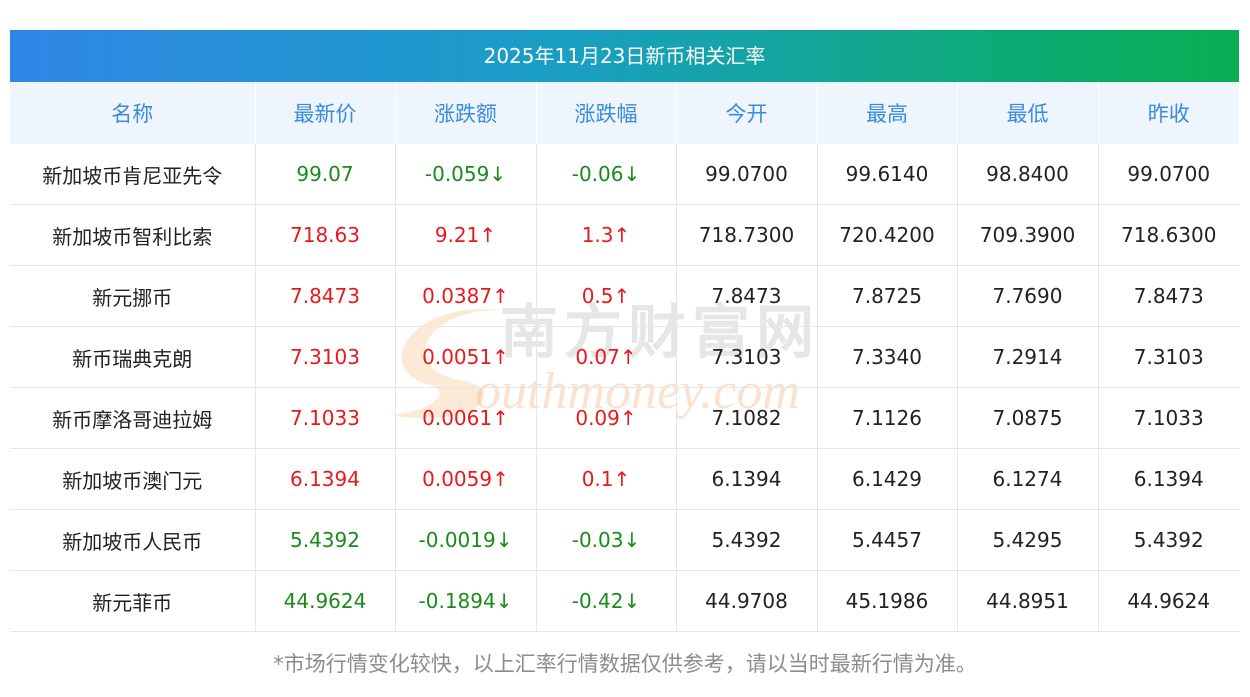 Image resolution: width=1250 pixels, height=697 pixels. What do you see at coordinates (887, 296) in the screenshot?
I see `cell-high: 7.8725` at bounding box center [887, 296].